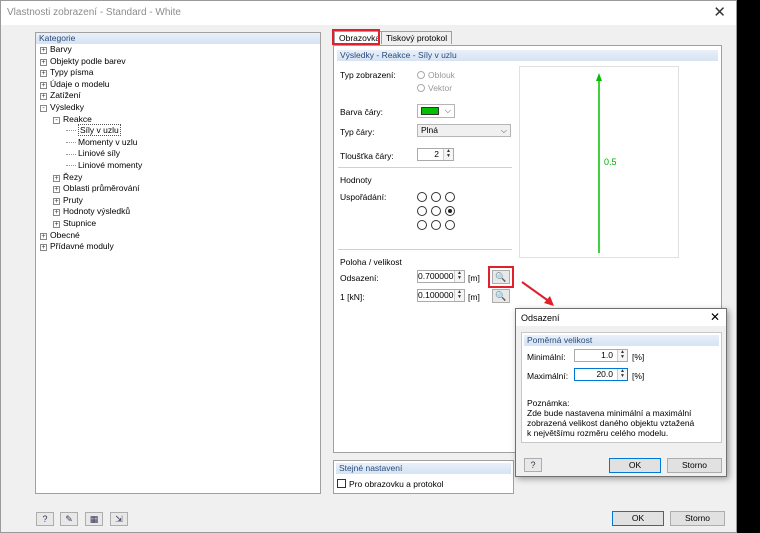 Image resolution: width=760 pixels, height=533 pixels. Describe the element at coordinates (66, 72) in the screenshot. I see `tree-item: + Typy písma` at that location.